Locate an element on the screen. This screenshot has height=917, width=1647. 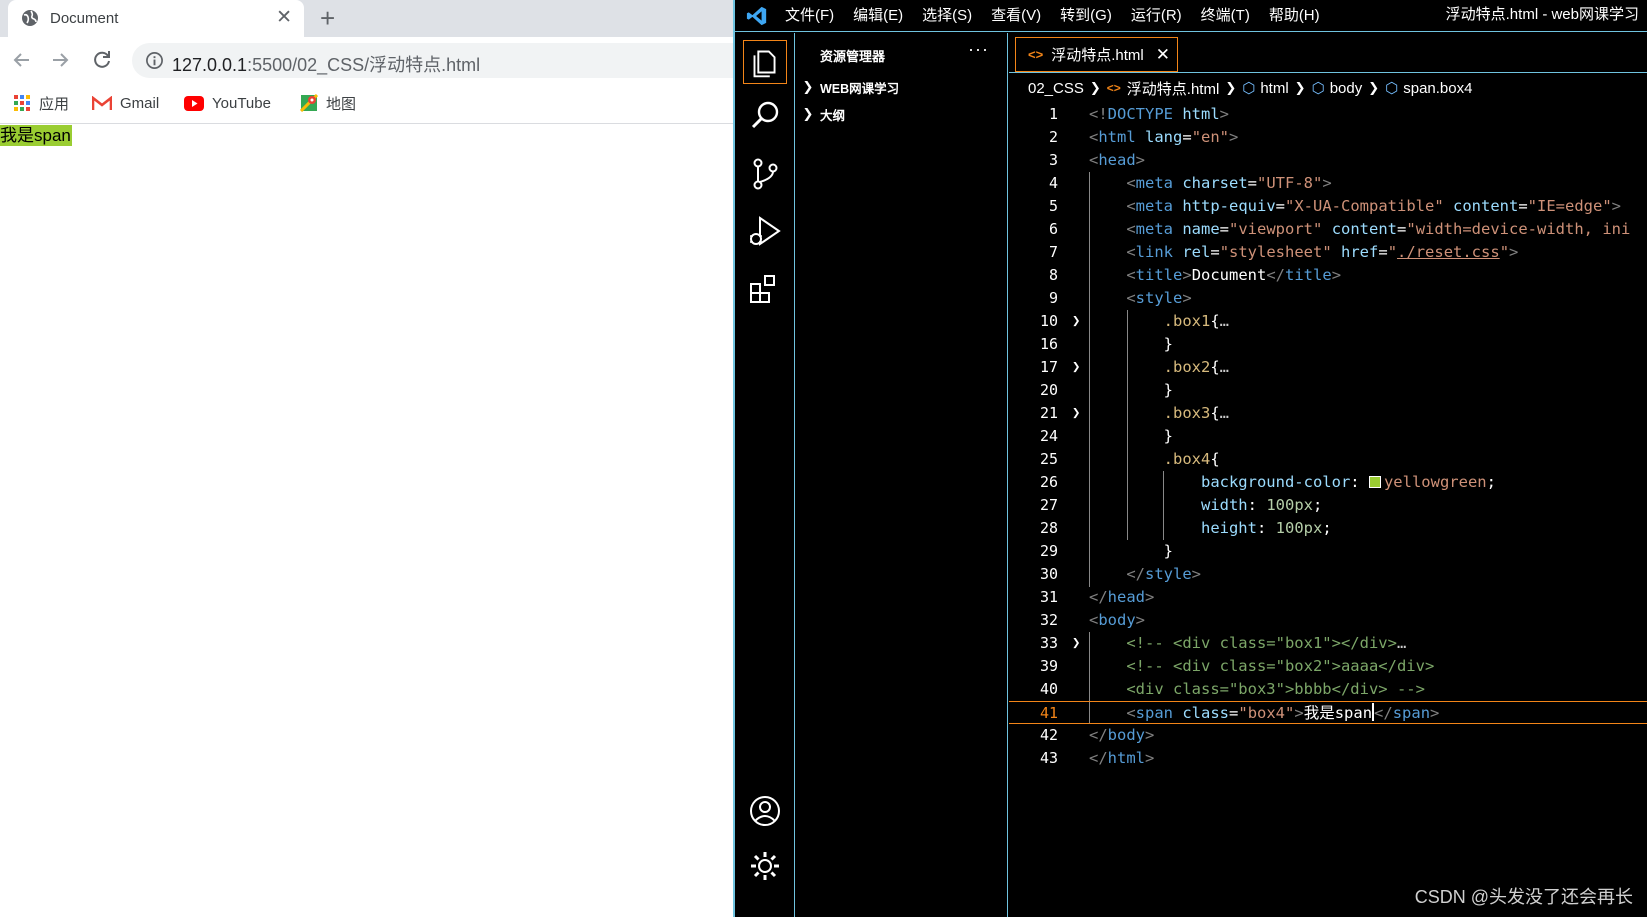
code-line: 28 height: 100px; is located at coordinates (1328, 528).